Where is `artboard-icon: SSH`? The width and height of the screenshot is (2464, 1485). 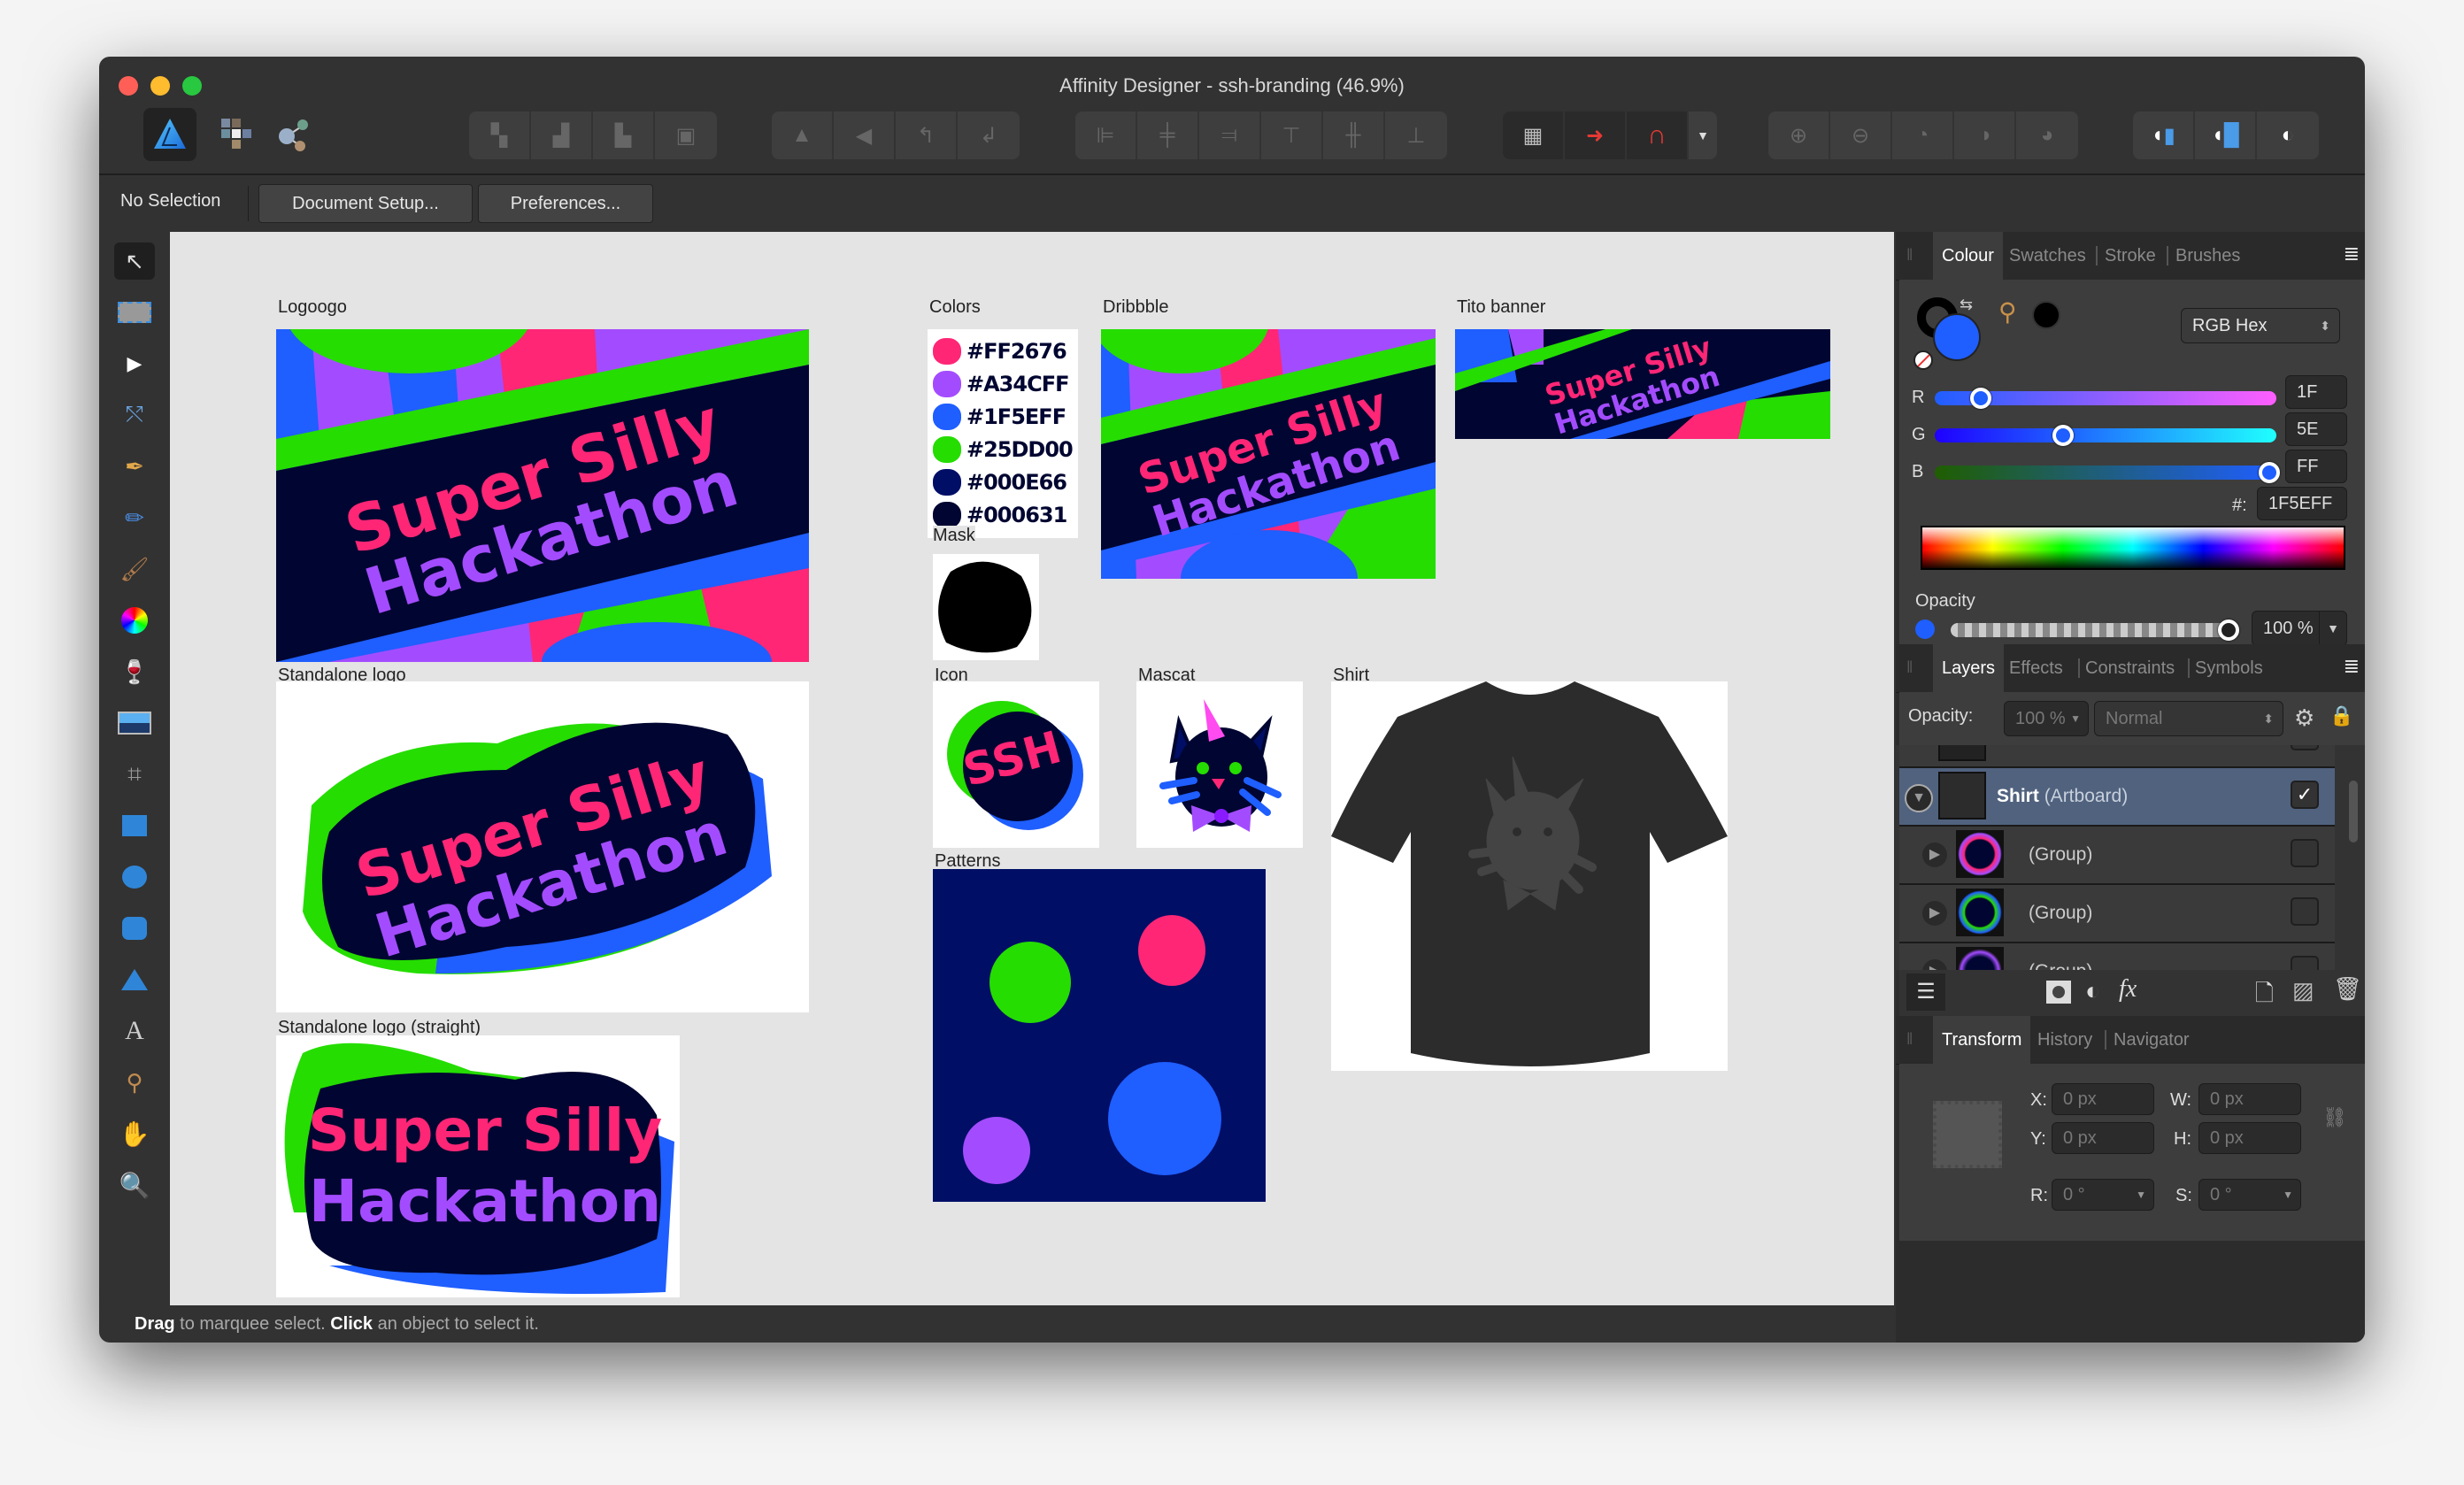 artboard-icon: SSH is located at coordinates (1016, 765).